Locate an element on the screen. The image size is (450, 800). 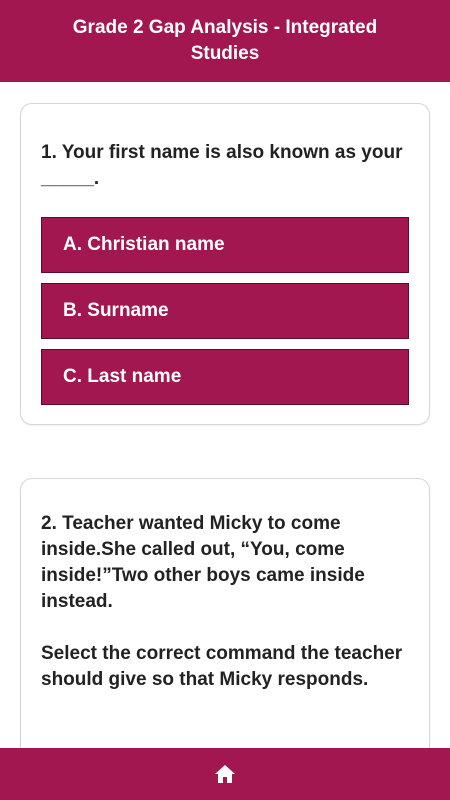
answer-option-label: A. Christian name is located at coordinates (144, 244).